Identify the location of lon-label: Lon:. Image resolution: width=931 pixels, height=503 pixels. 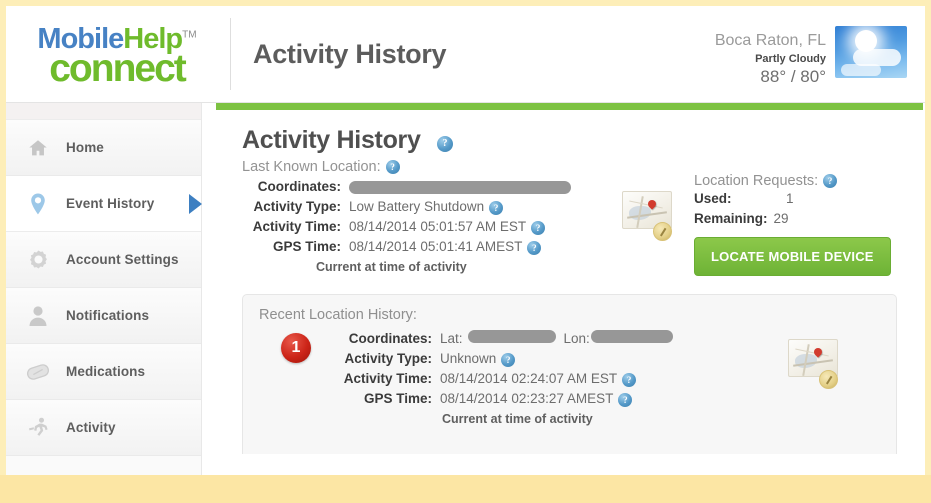
(576, 338).